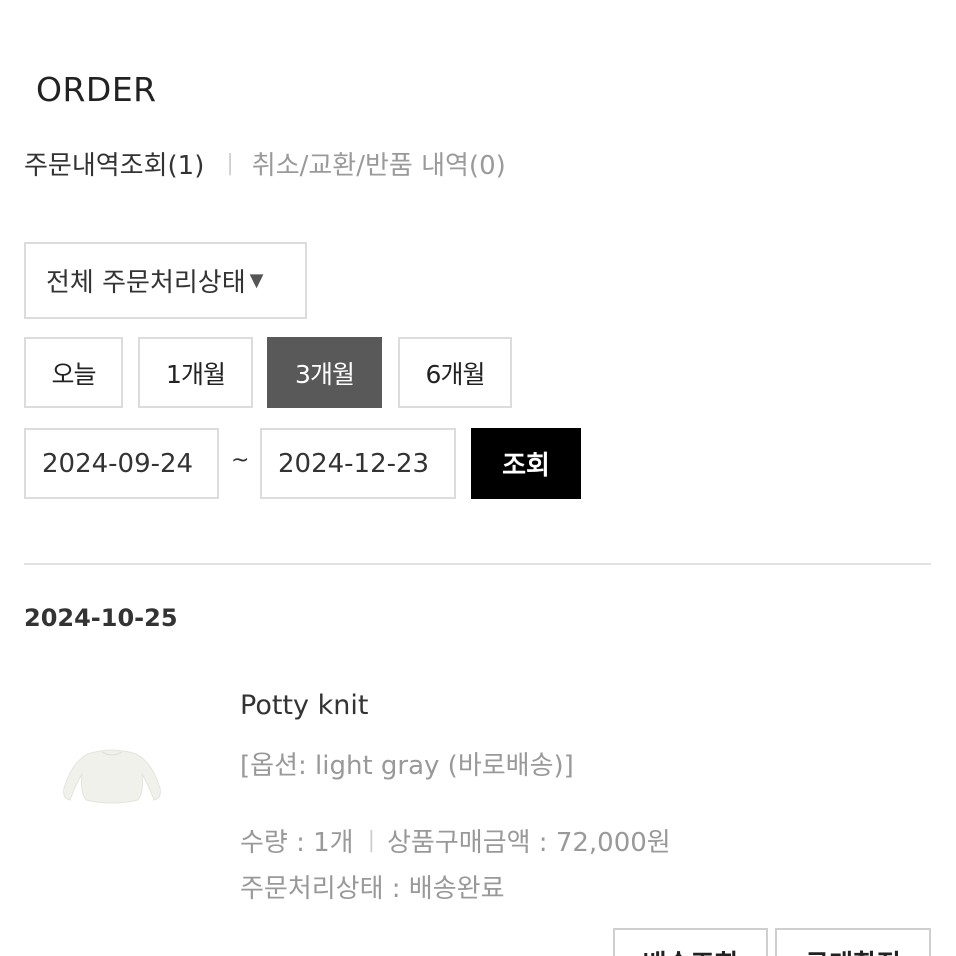  Describe the element at coordinates (256, 280) in the screenshot. I see `triangle-down-icon: ▼` at that location.